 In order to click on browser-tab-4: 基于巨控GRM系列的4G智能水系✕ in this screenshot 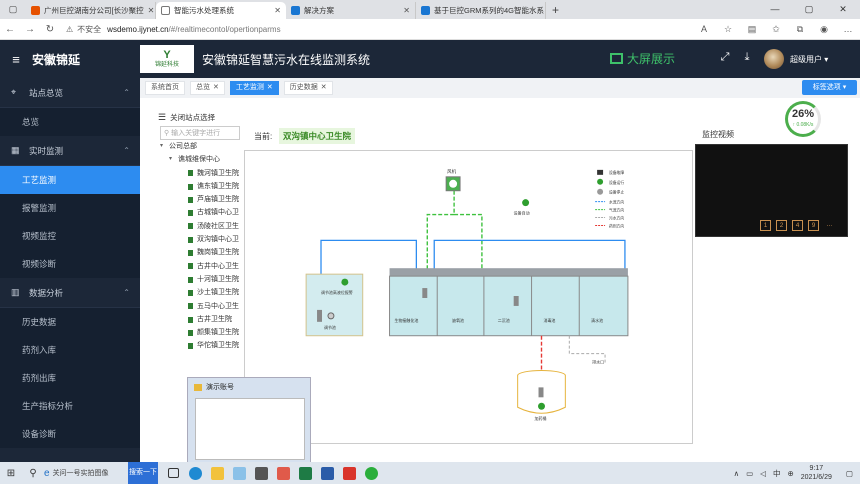, I will do `click(481, 10)`.